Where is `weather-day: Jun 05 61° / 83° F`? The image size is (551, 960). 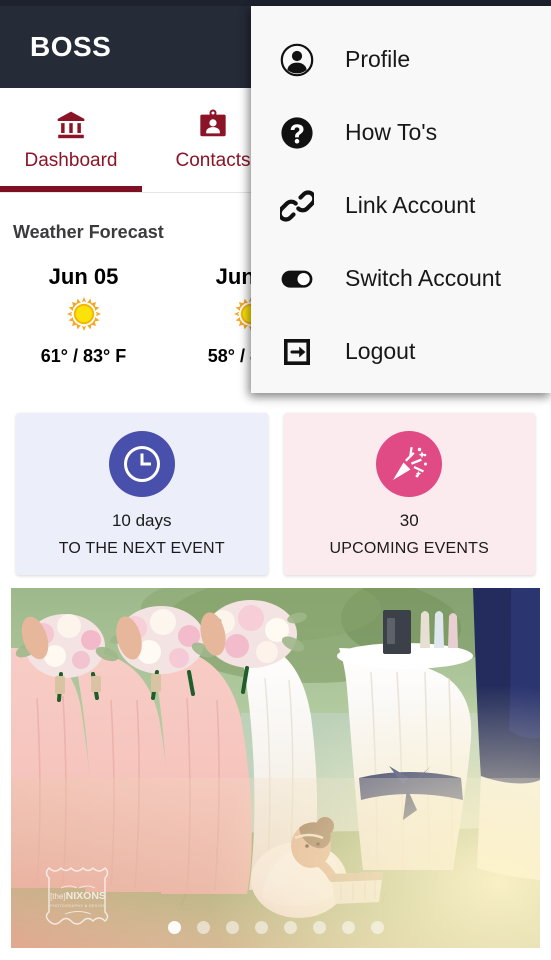
weather-day: Jun 05 61° / 83° F is located at coordinates (83, 315).